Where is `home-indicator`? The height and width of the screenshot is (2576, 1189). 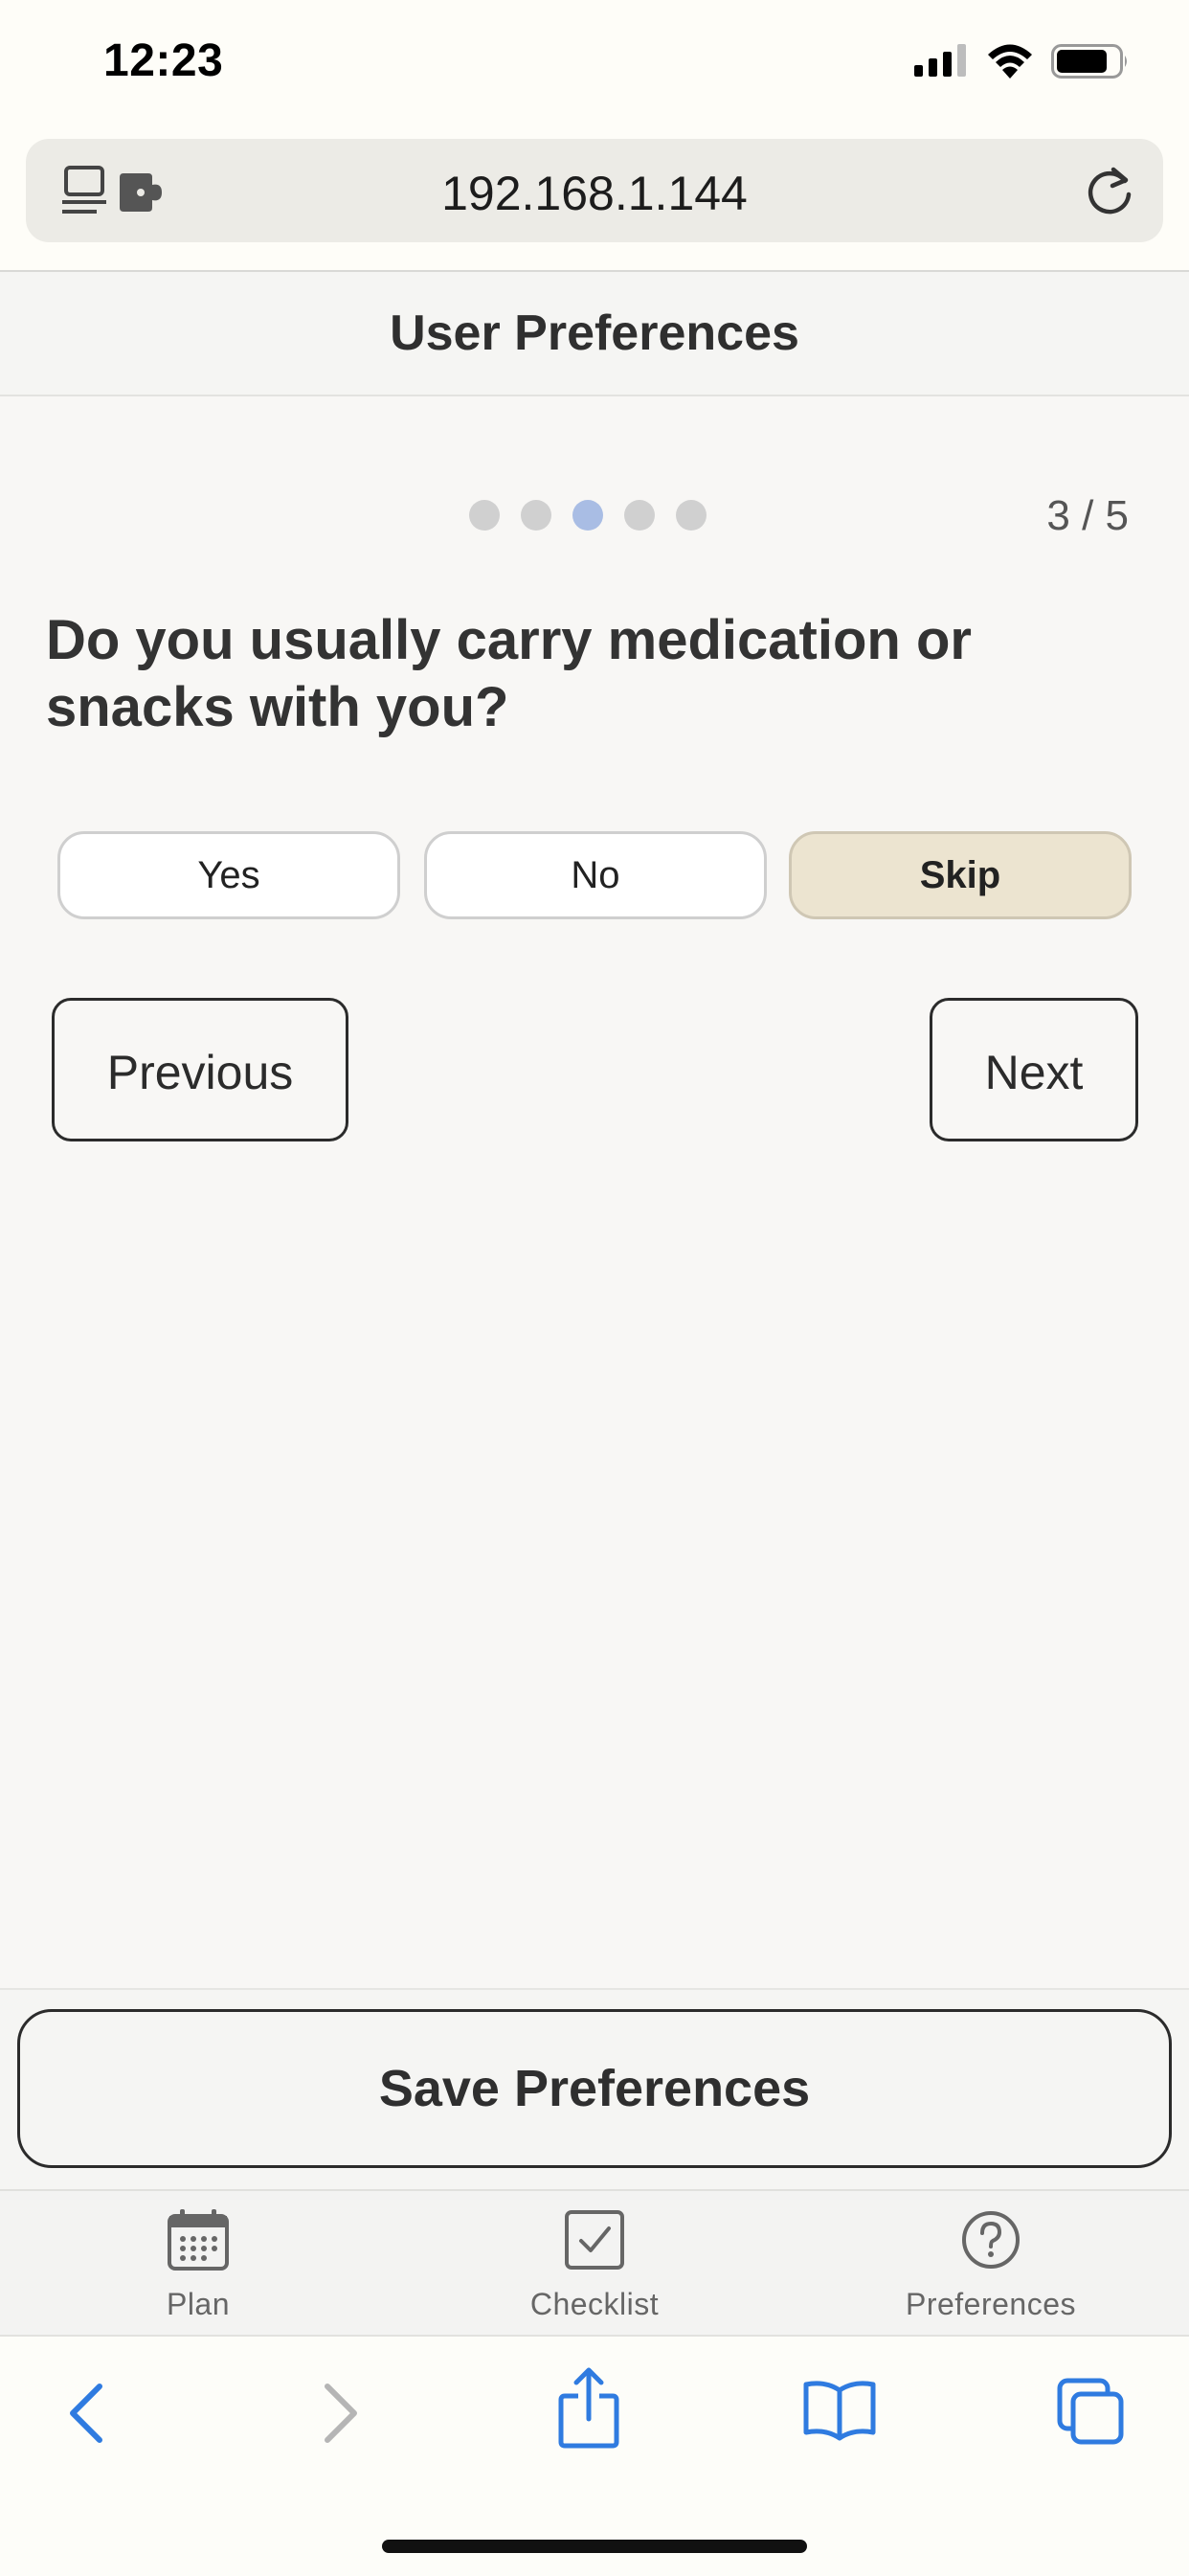
home-indicator is located at coordinates (594, 2546).